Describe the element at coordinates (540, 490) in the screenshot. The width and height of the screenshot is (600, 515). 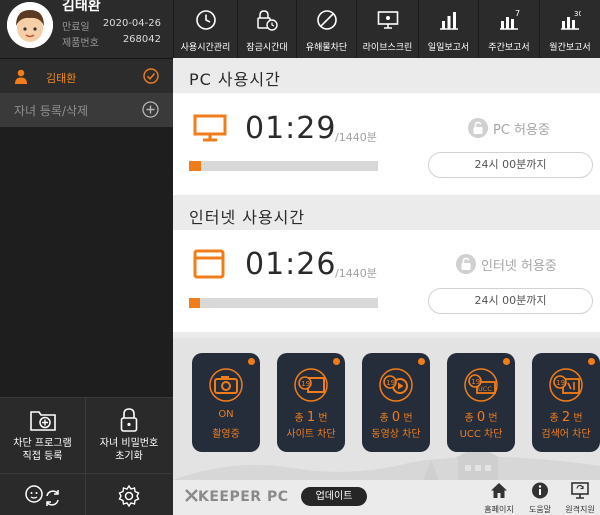
I see `info-icon` at that location.